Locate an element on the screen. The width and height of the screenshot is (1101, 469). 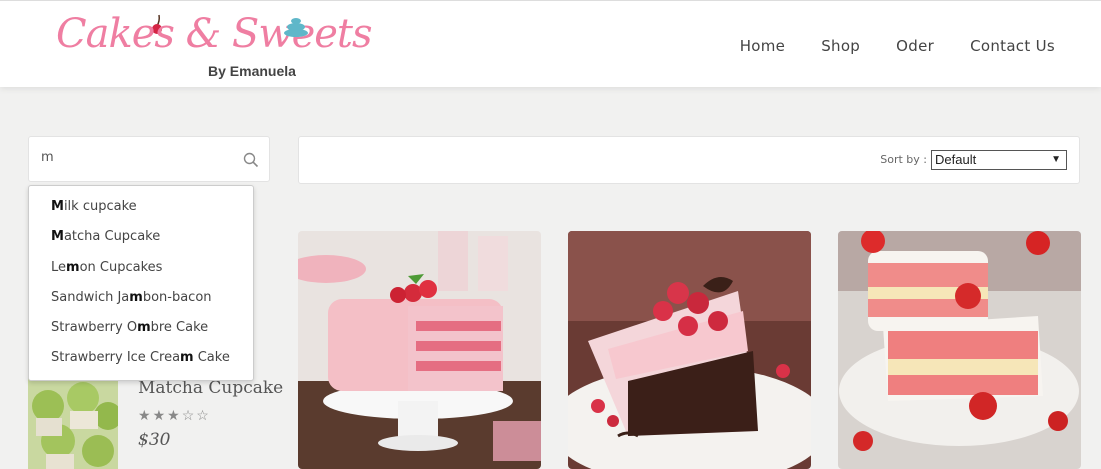
product-card-pink-layer-cake is located at coordinates (419, 350).